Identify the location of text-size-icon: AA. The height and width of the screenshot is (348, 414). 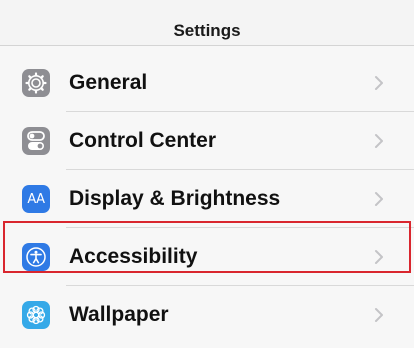
(36, 199).